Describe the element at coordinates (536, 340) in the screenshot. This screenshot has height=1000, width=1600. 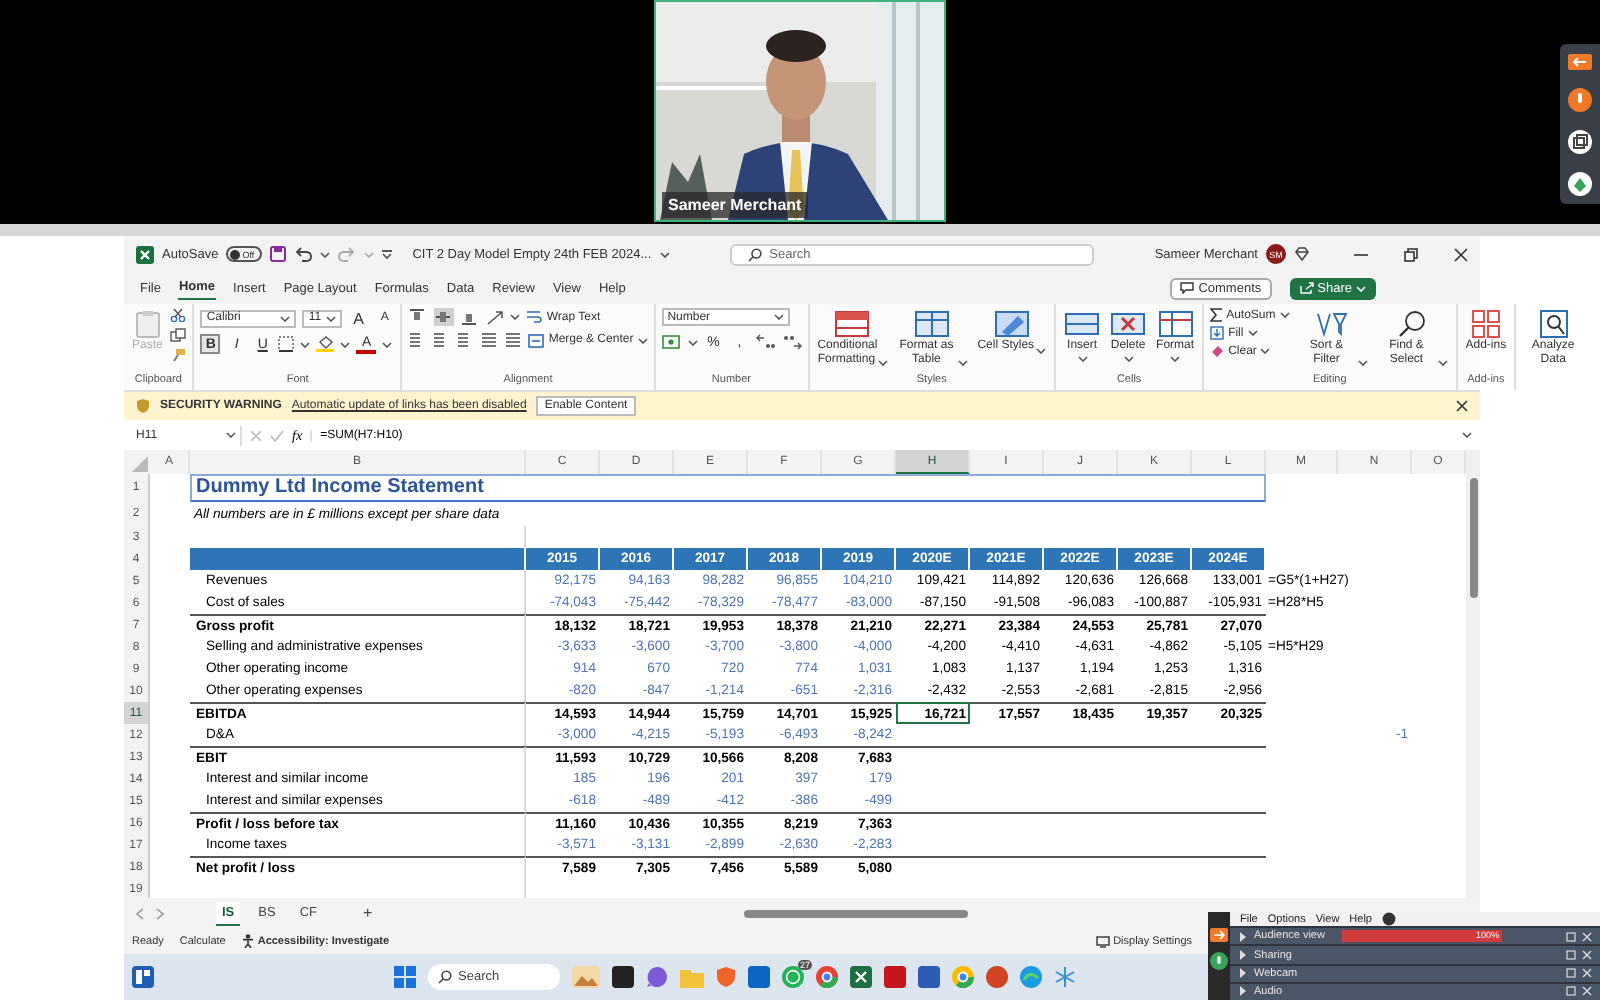
I see `merge-icon` at that location.